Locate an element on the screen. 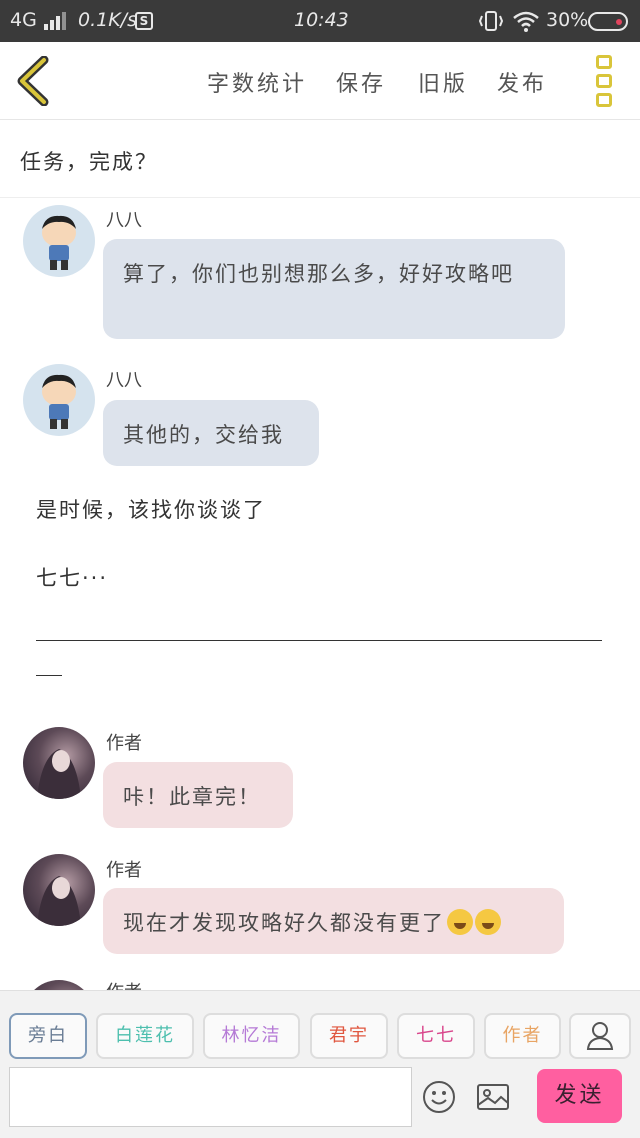  network-type: 4G is located at coordinates (23, 20).